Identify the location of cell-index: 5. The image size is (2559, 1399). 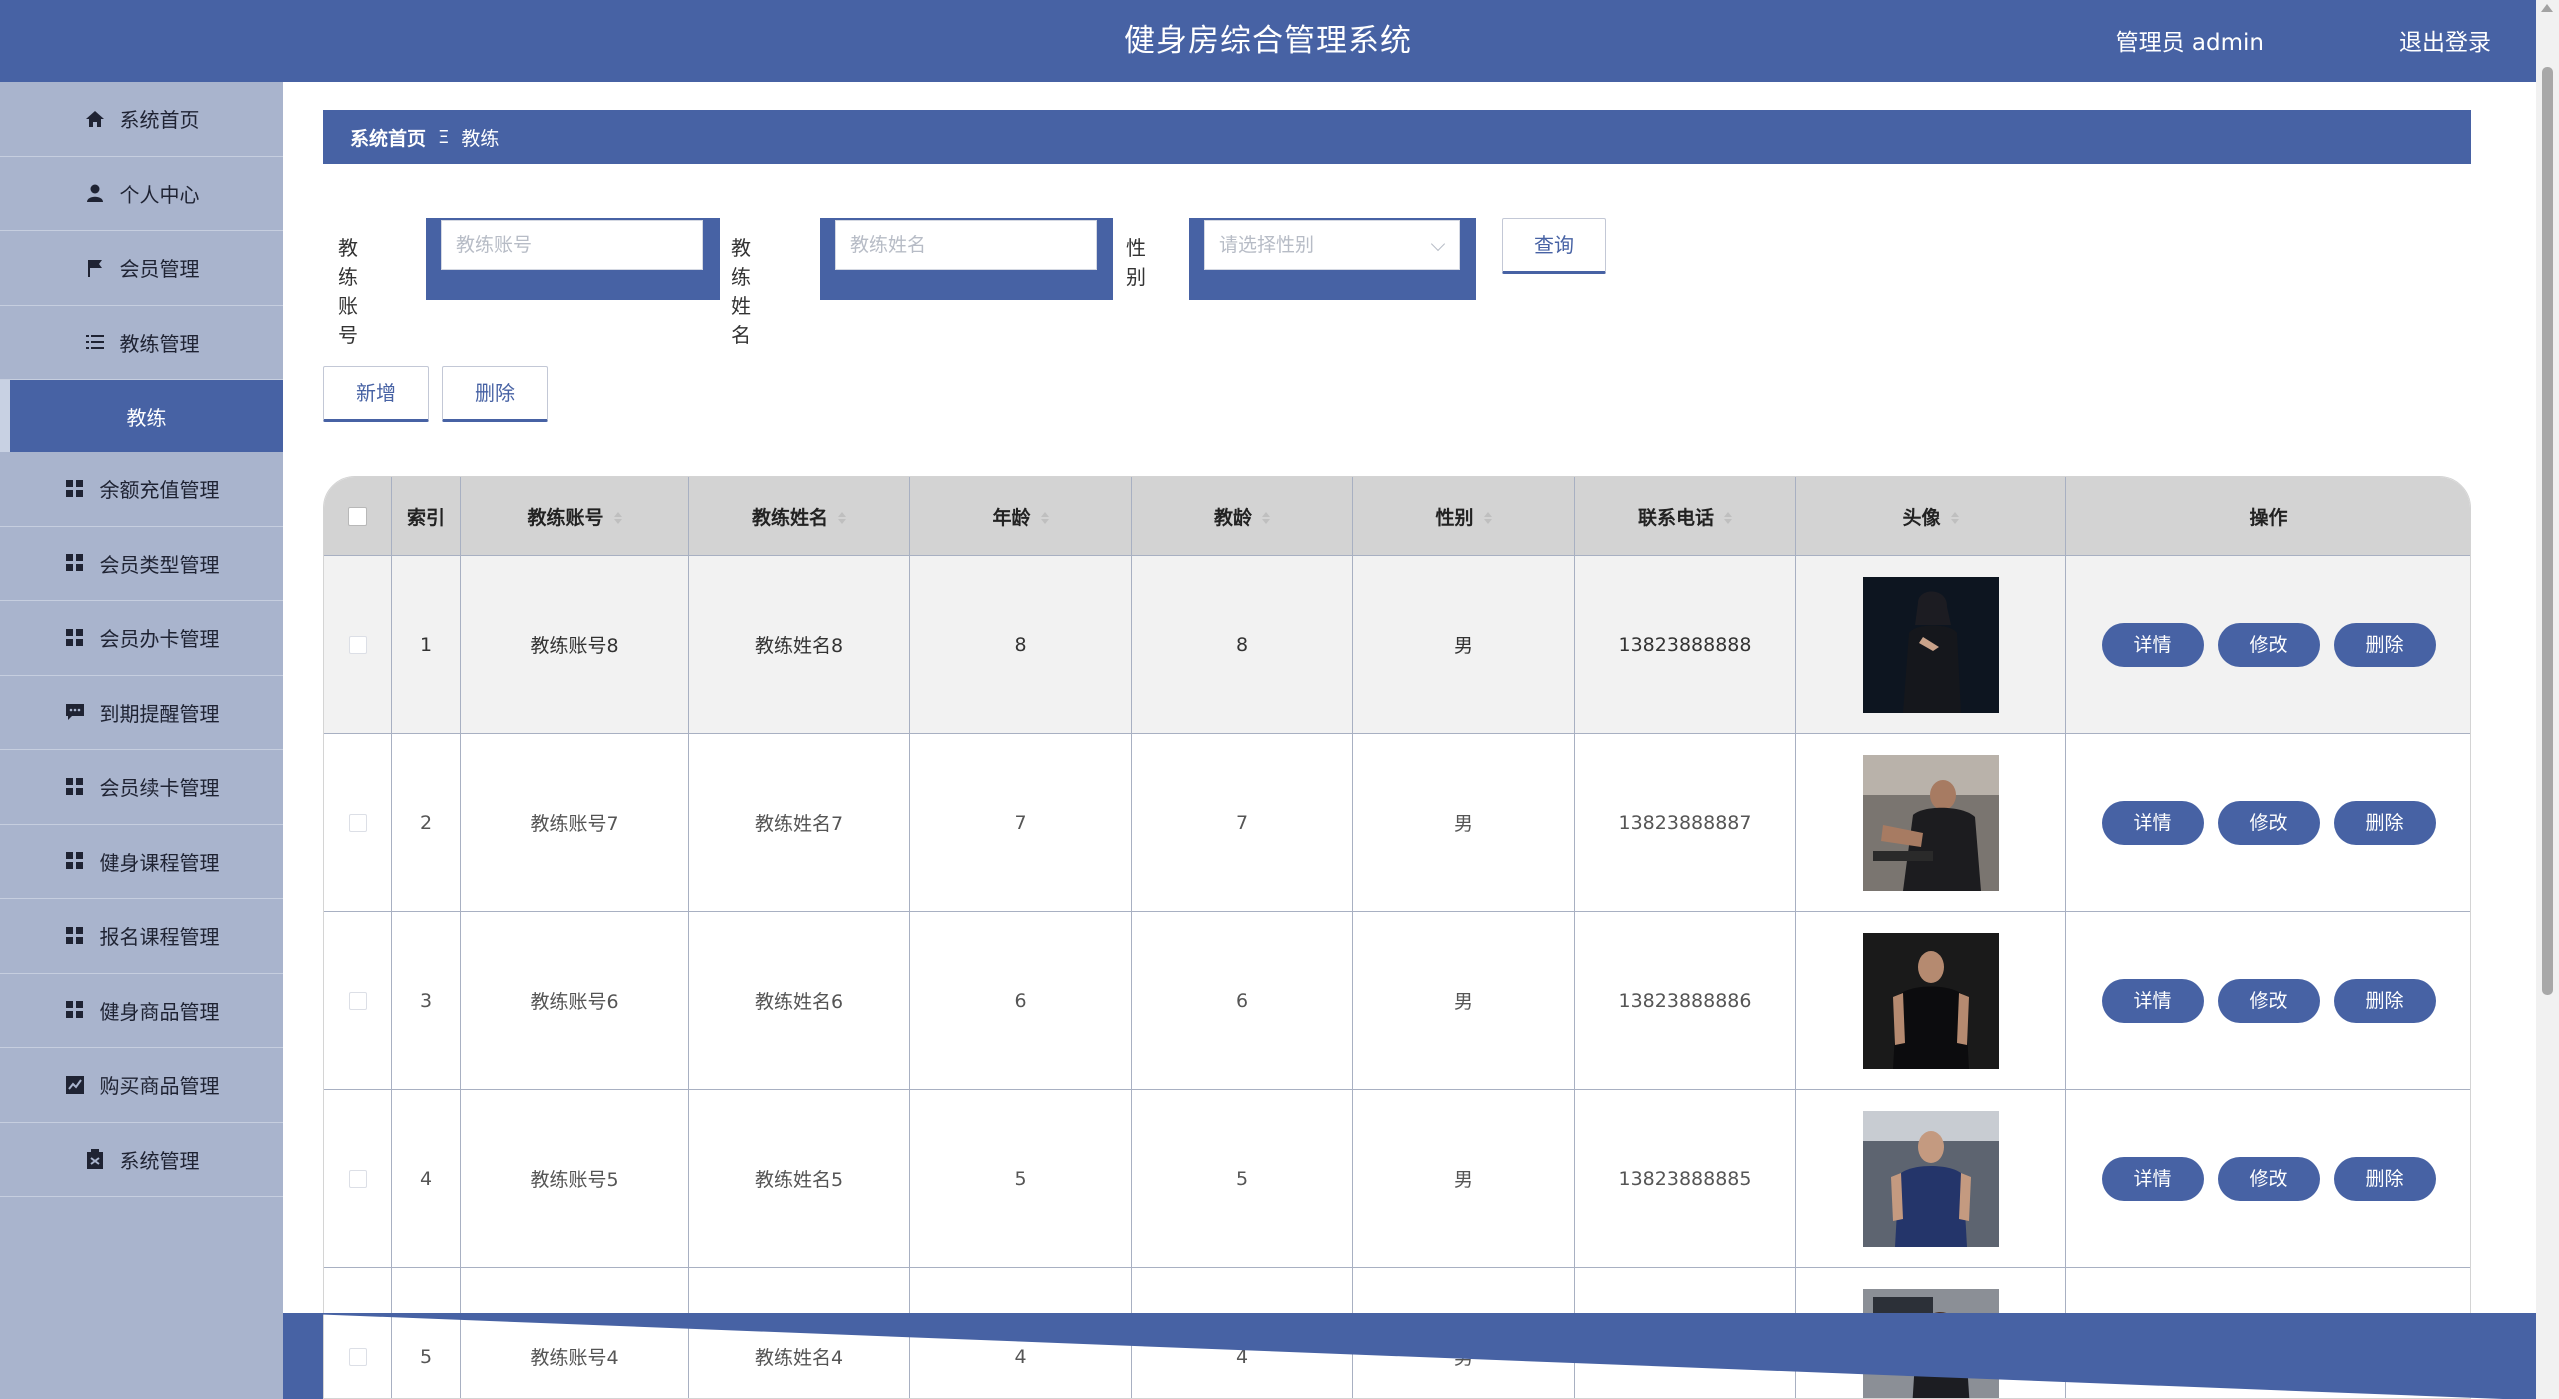
(426, 1332).